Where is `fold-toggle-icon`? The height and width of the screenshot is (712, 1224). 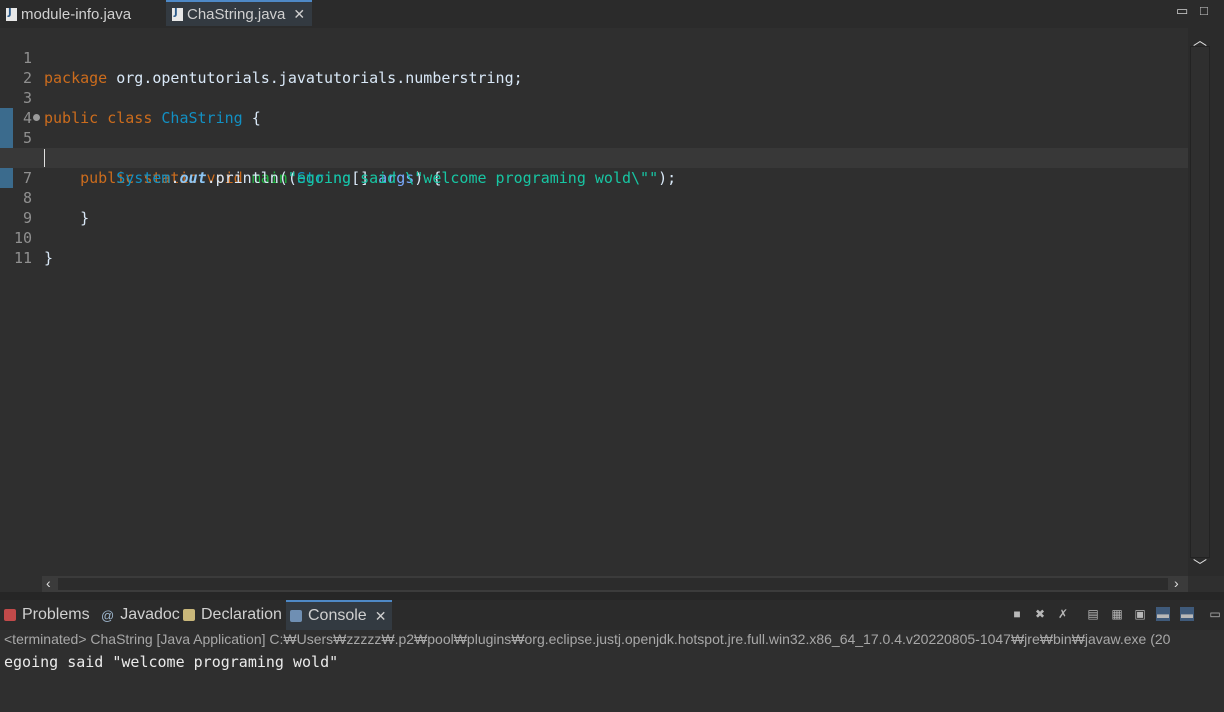
fold-toggle-icon is located at coordinates (36, 117).